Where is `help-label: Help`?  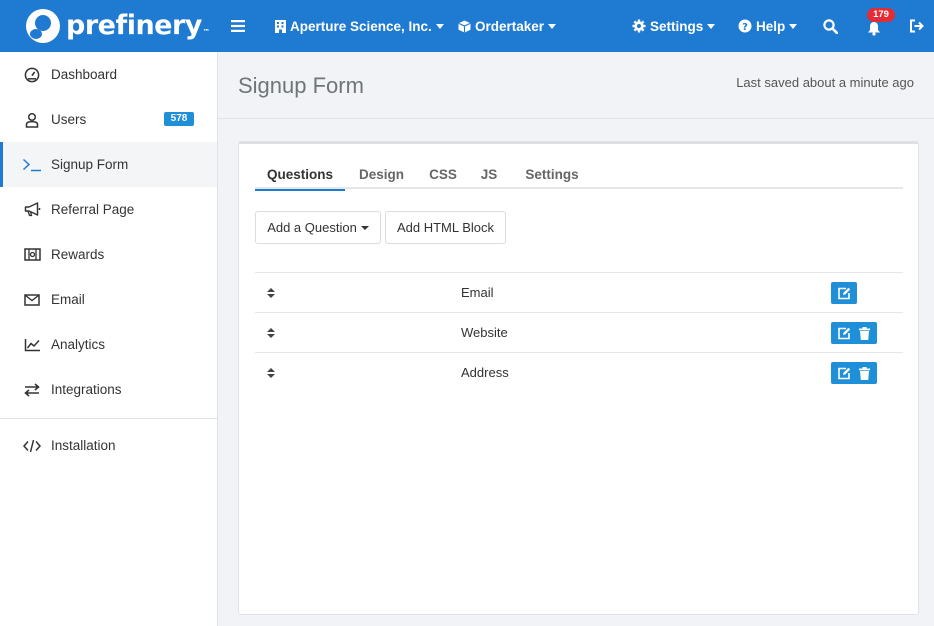
help-label: Help is located at coordinates (771, 26).